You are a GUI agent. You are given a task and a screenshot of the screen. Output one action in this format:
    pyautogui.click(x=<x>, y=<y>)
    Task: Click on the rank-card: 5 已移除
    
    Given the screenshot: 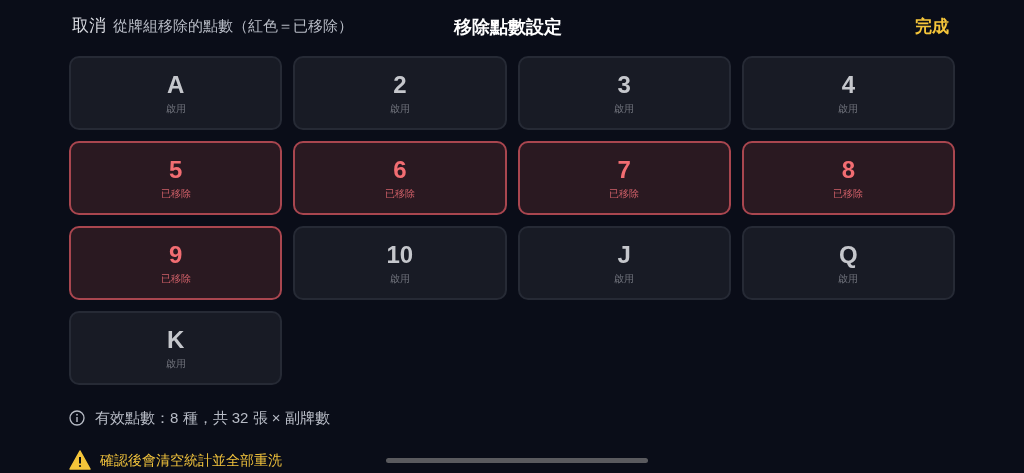 What is the action you would take?
    pyautogui.click(x=176, y=178)
    